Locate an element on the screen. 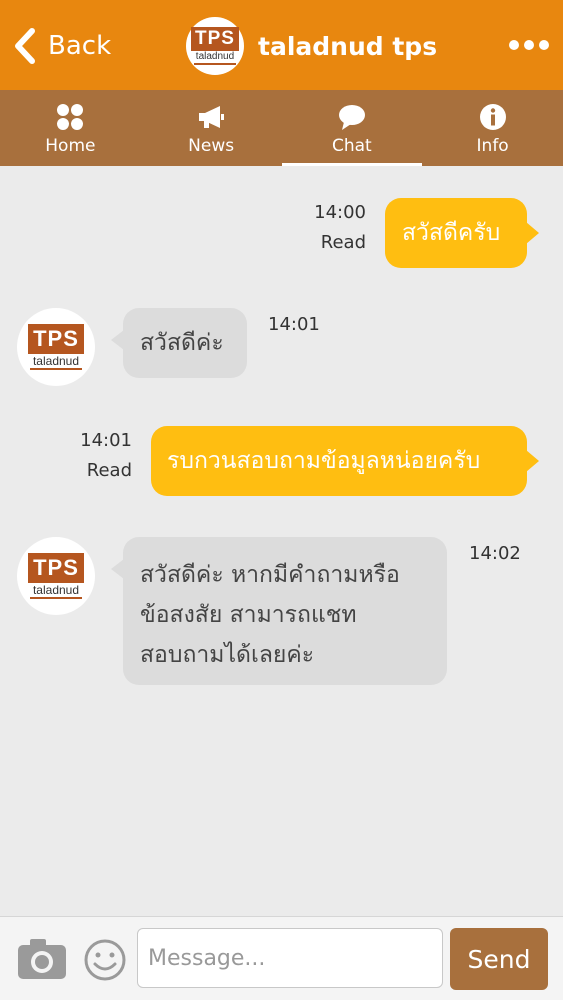 Image resolution: width=563 pixels, height=1000 pixels. message-meta: 14:01 Read is located at coordinates (94, 456).